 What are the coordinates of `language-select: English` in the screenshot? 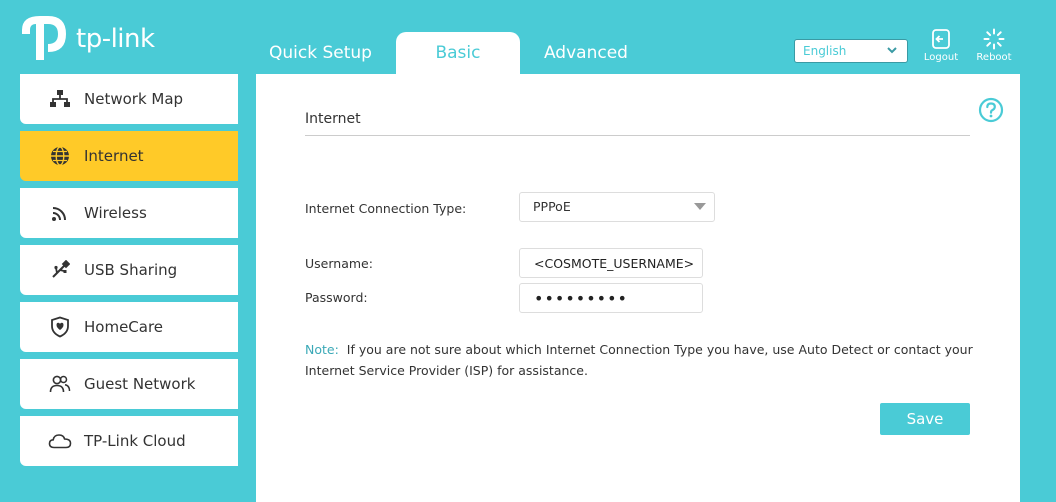 It's located at (851, 51).